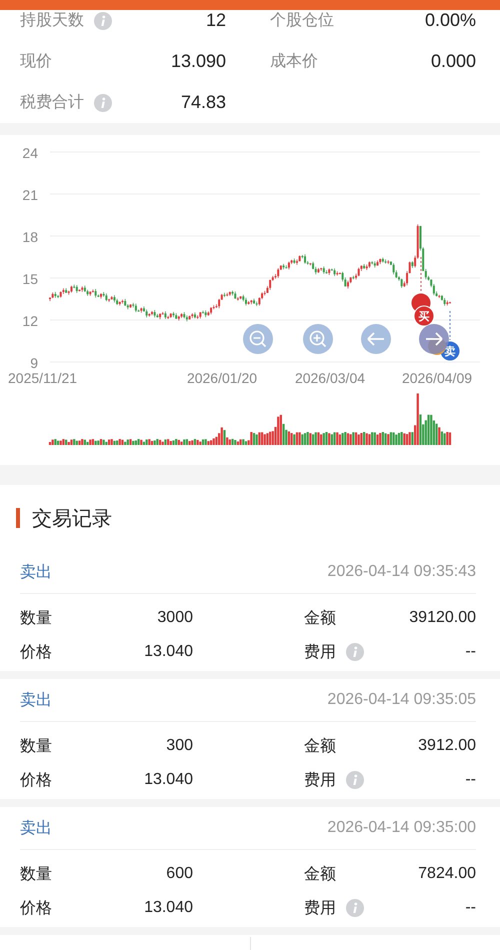 The height and width of the screenshot is (950, 500). What do you see at coordinates (52, 20) in the screenshot?
I see `stat-label: 持股天数` at bounding box center [52, 20].